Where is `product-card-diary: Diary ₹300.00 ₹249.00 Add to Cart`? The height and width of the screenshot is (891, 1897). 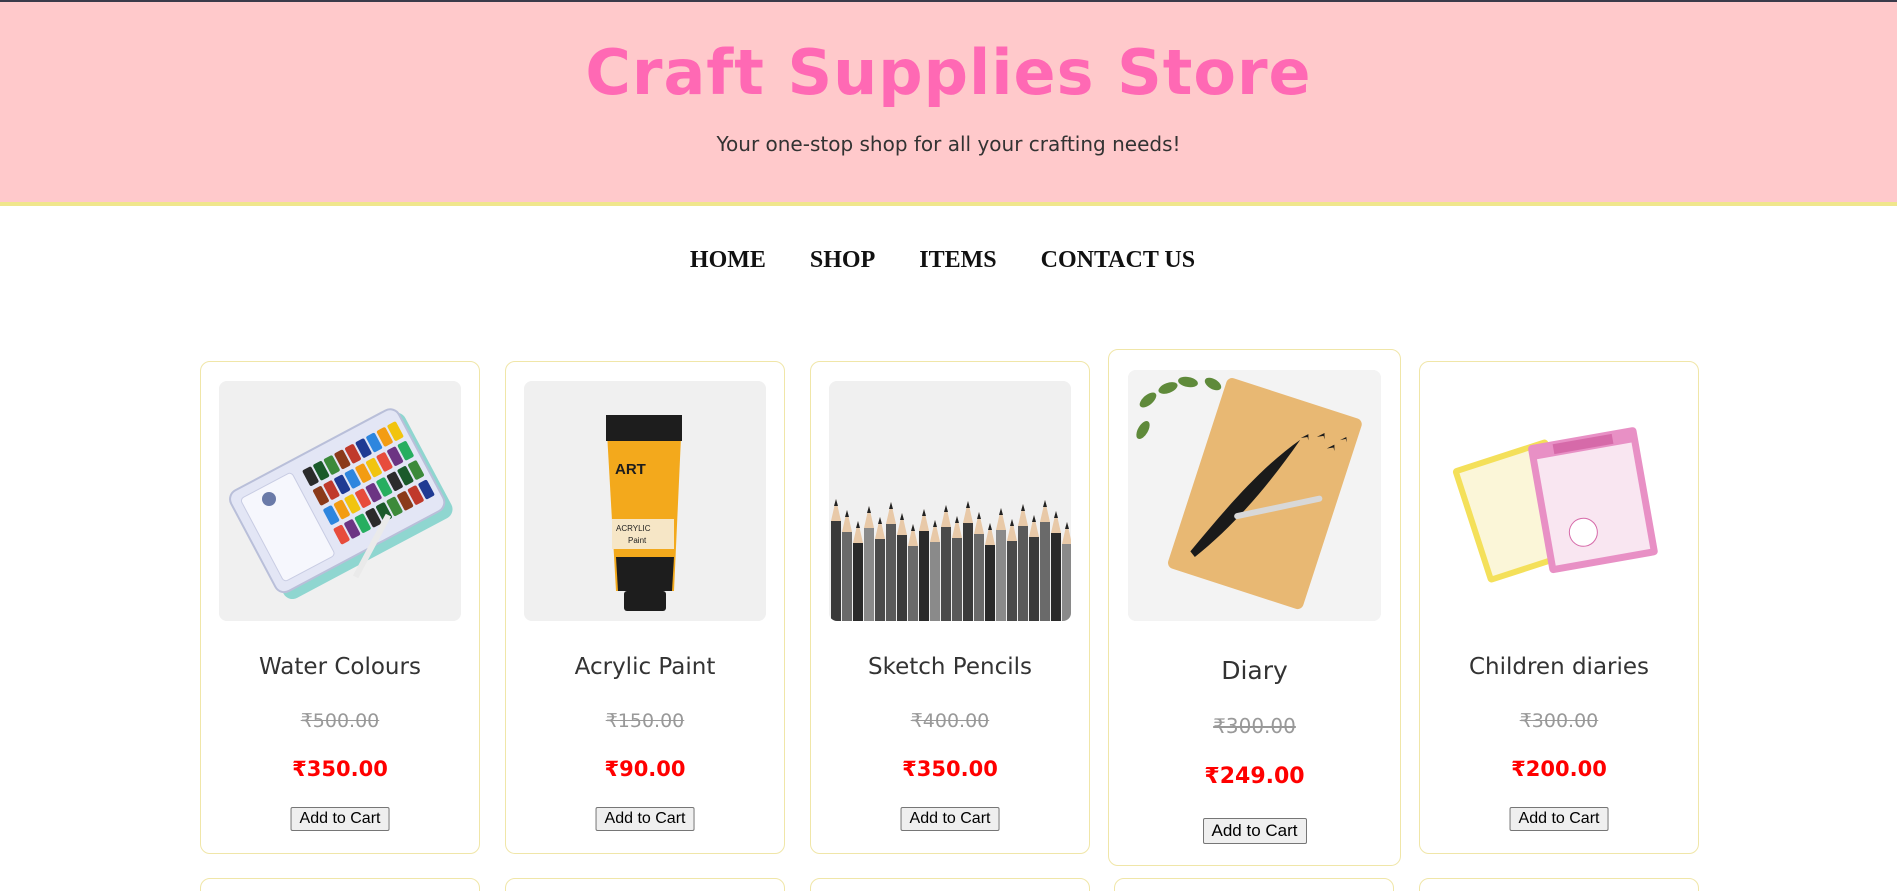 product-card-diary: Diary ₹300.00 ₹249.00 Add to Cart is located at coordinates (1254, 607).